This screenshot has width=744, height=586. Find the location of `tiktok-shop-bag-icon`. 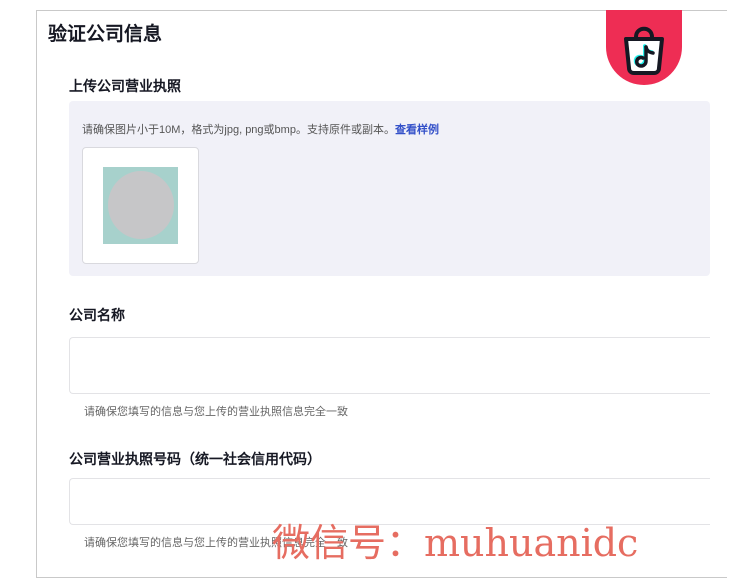

tiktok-shop-bag-icon is located at coordinates (644, 50).